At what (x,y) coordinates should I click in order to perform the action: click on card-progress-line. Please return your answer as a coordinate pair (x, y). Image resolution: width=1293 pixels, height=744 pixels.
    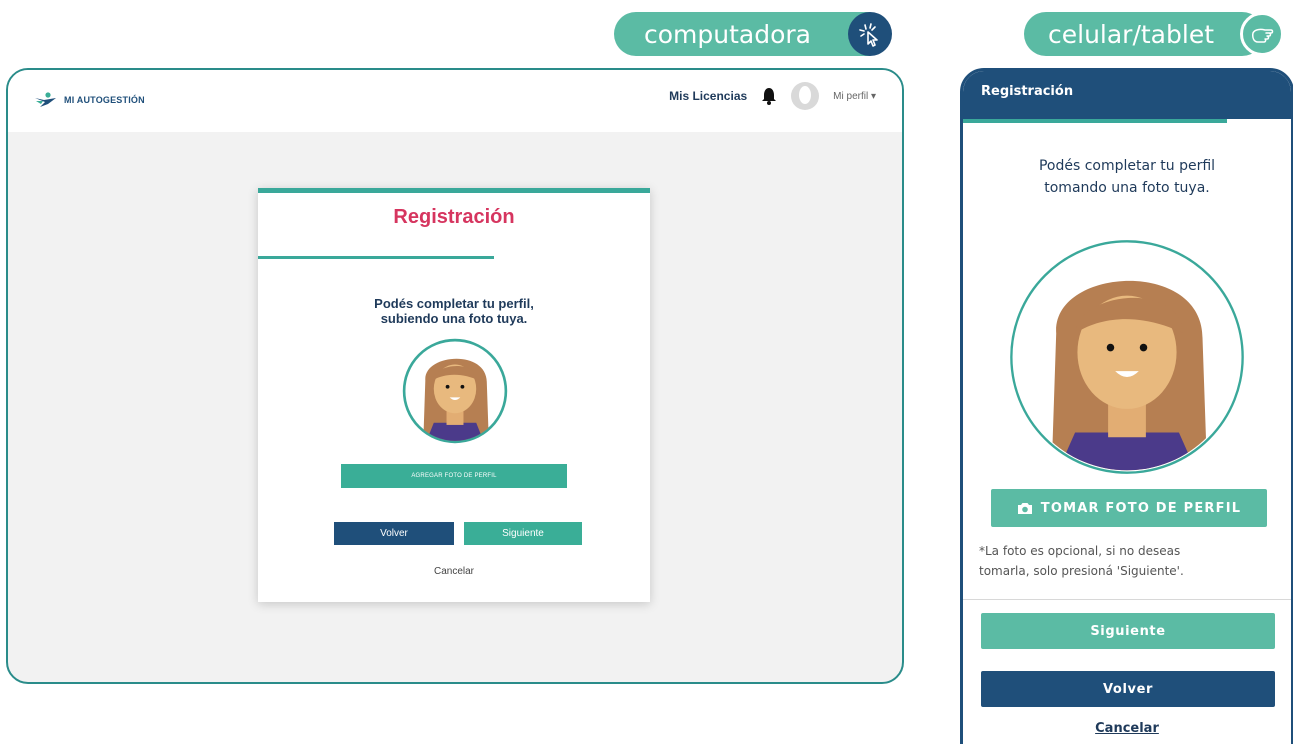
    Looking at the image, I should click on (376, 257).